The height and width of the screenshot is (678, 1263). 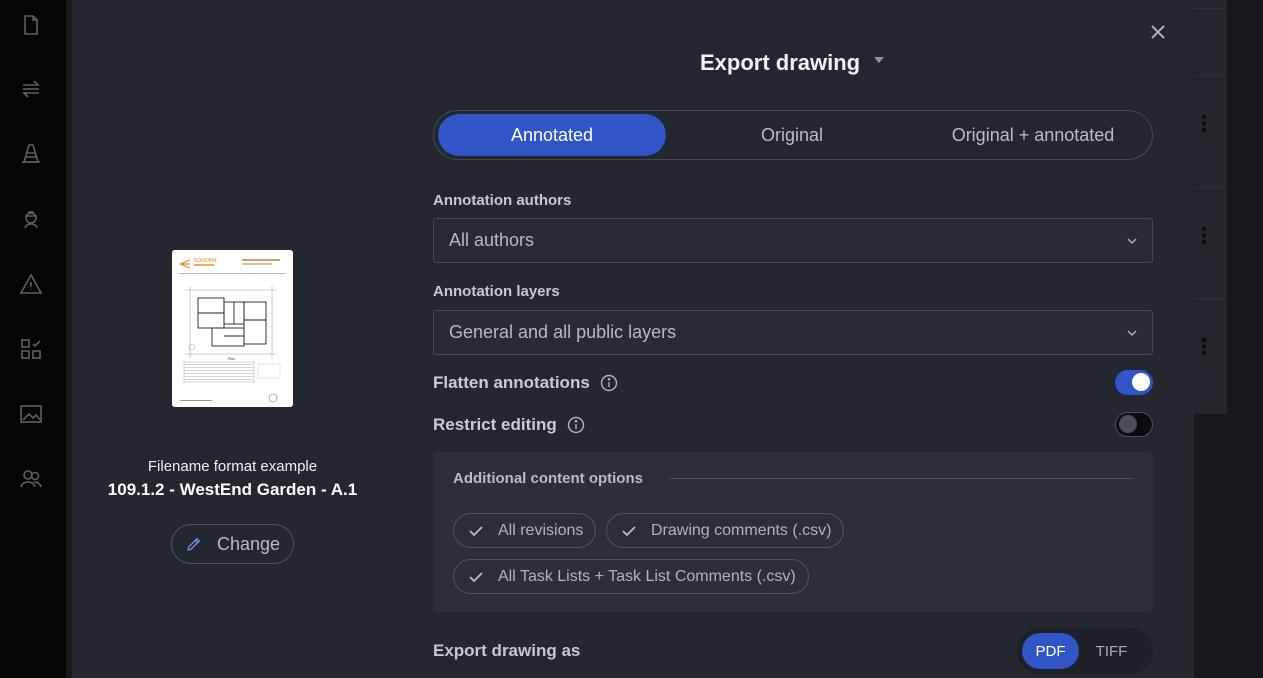 What do you see at coordinates (194, 544) in the screenshot?
I see `pencil-icon` at bounding box center [194, 544].